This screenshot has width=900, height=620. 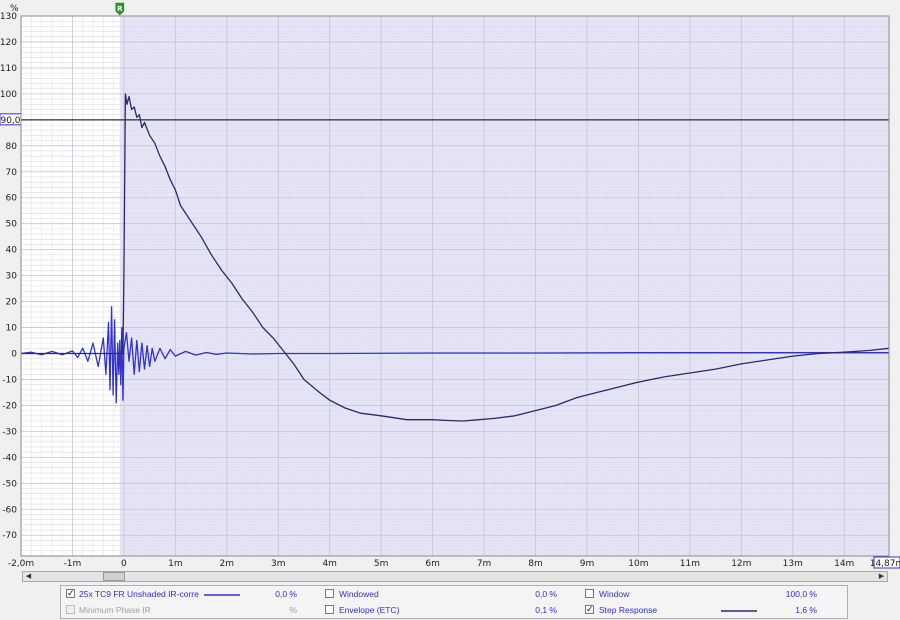 I want to click on y-tick-label: 50, so click(x=12, y=225).